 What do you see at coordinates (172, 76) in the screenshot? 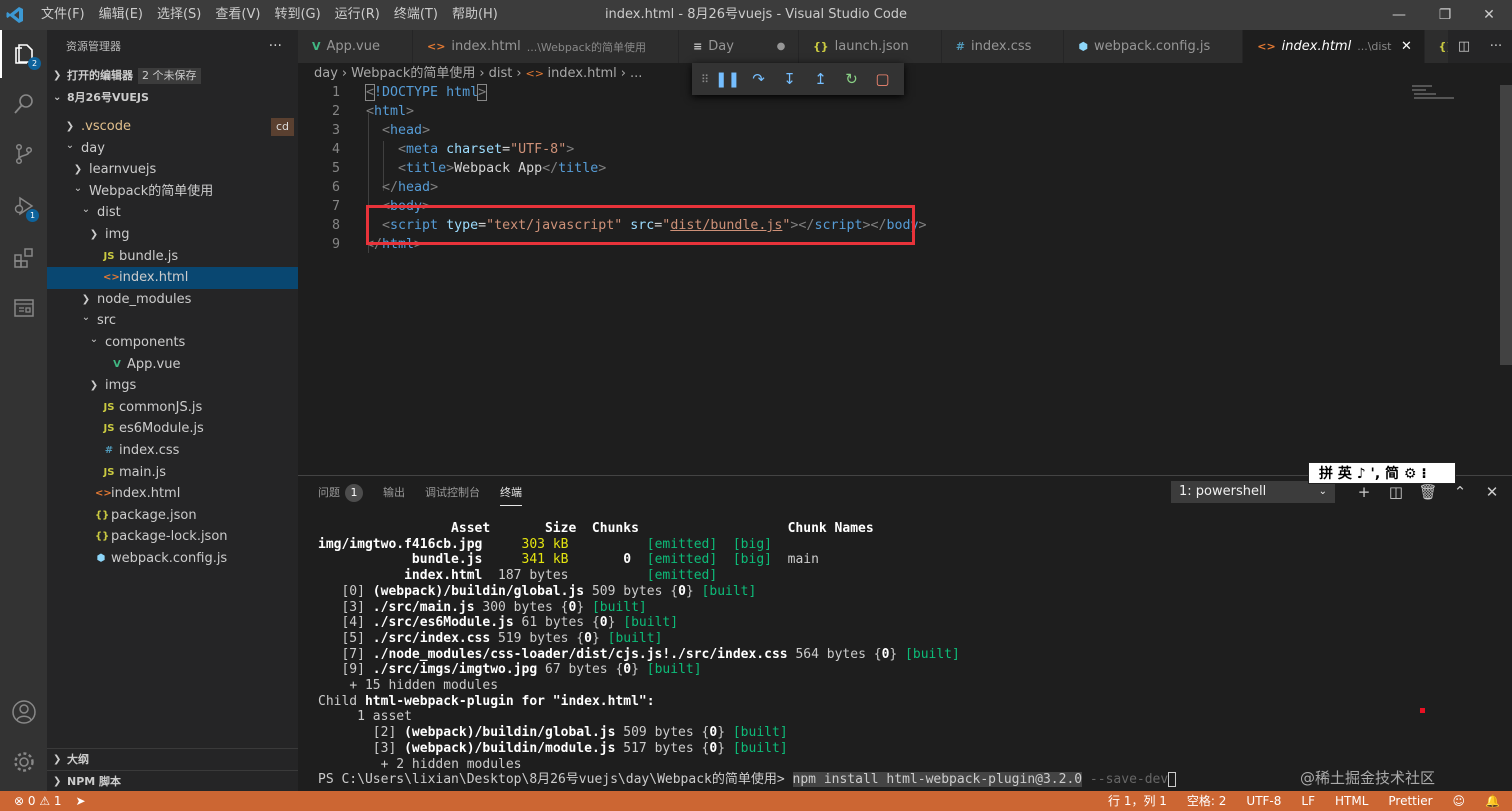
I see `open-editors-section: ❯ 打开的编辑器 2 个未保存` at bounding box center [172, 76].